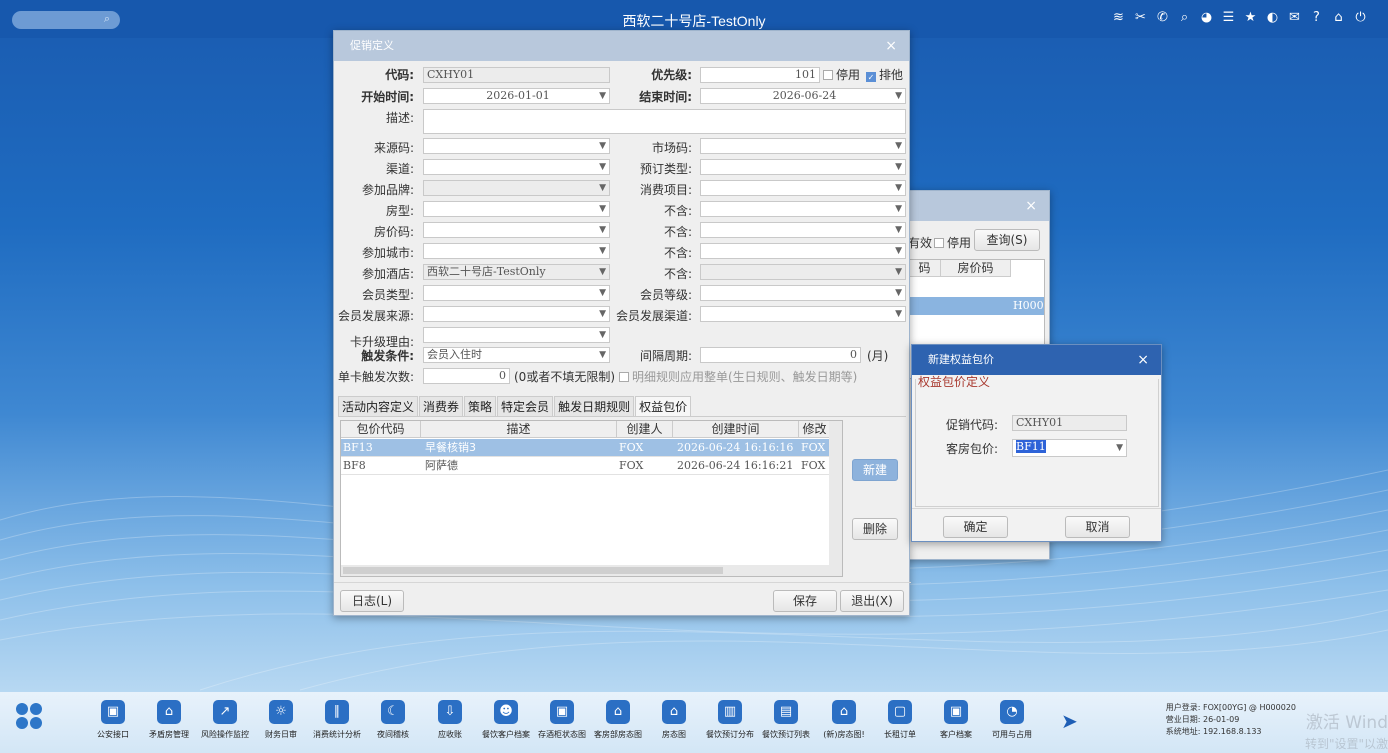  Describe the element at coordinates (381, 429) in the screenshot. I see `column-header: 包价代码` at that location.